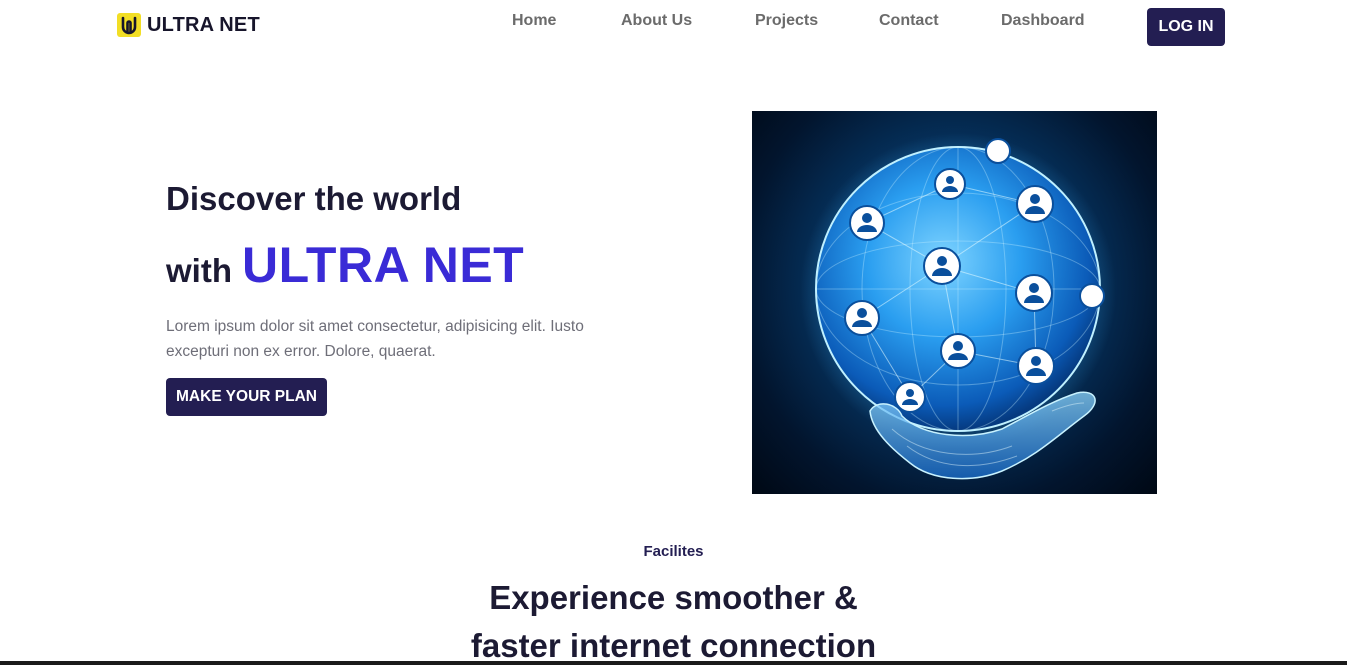  Describe the element at coordinates (534, 21) in the screenshot. I see `nav-link-home: Home` at that location.